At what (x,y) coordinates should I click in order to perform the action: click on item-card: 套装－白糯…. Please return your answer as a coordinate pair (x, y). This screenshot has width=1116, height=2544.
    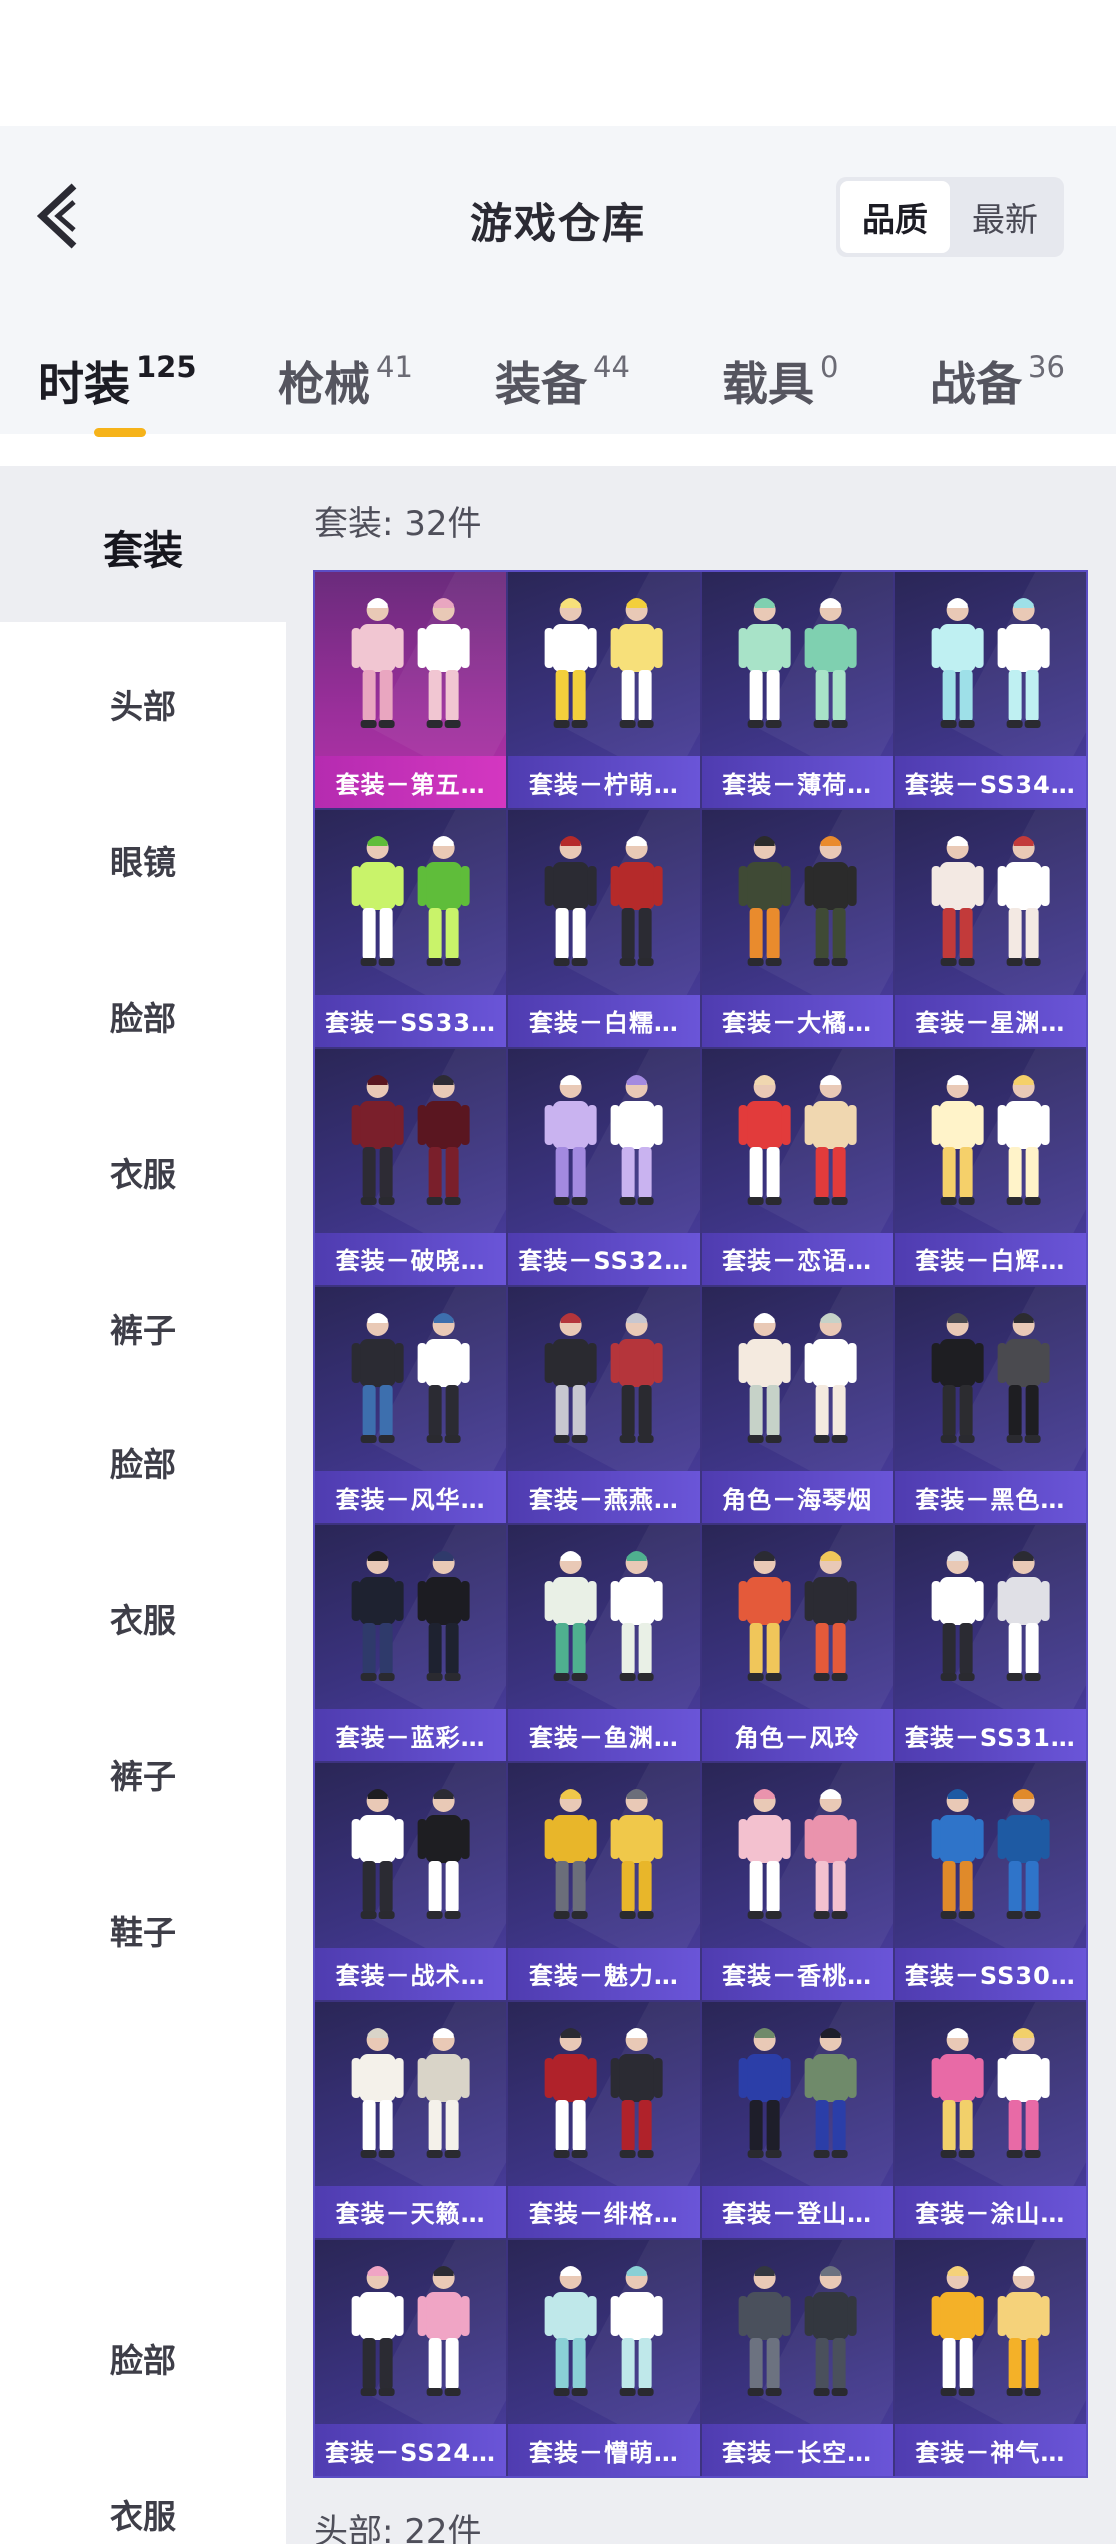
    Looking at the image, I should click on (604, 928).